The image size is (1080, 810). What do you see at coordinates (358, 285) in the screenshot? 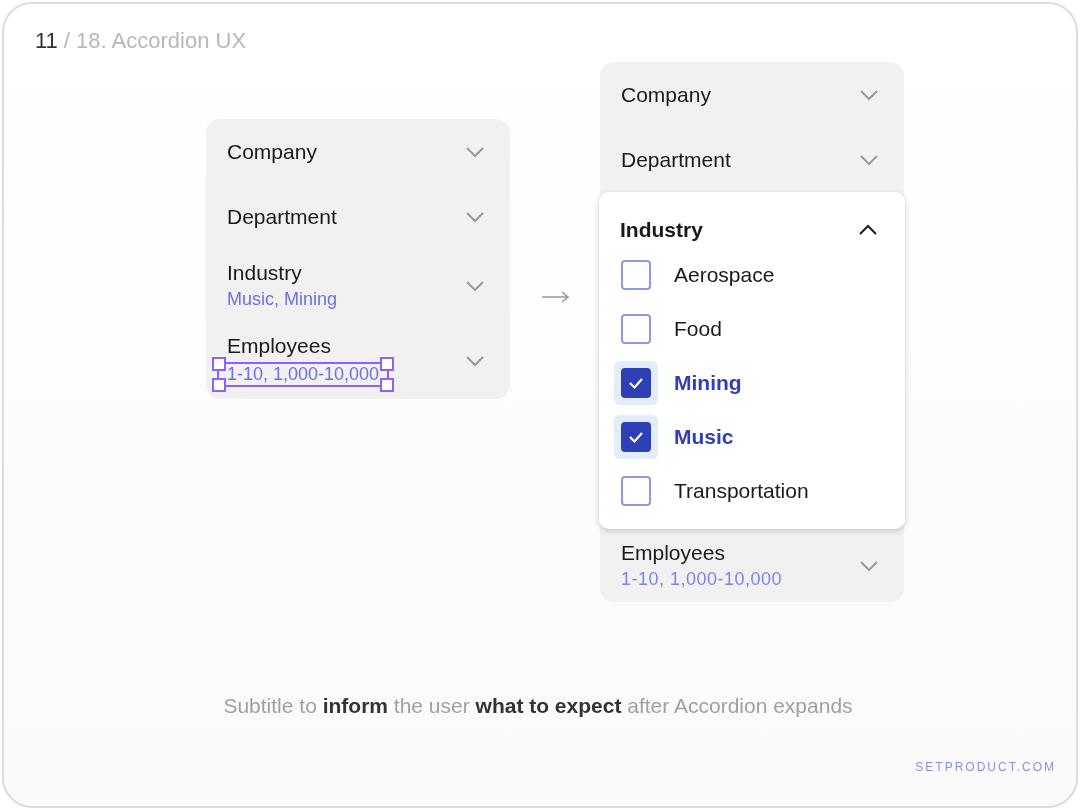
I see `accordion-item: Industry Music, Mining` at bounding box center [358, 285].